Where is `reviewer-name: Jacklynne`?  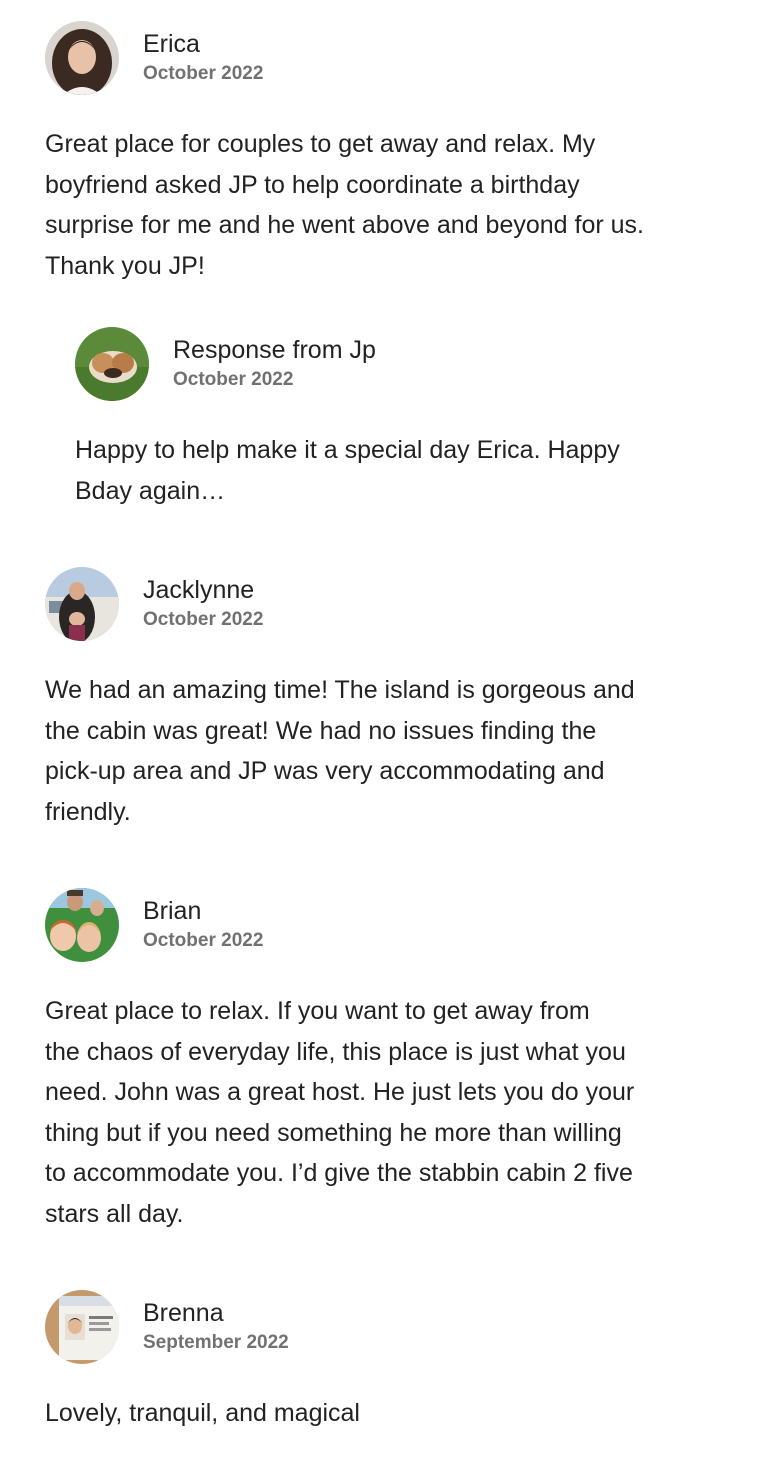 reviewer-name: Jacklynne is located at coordinates (199, 590).